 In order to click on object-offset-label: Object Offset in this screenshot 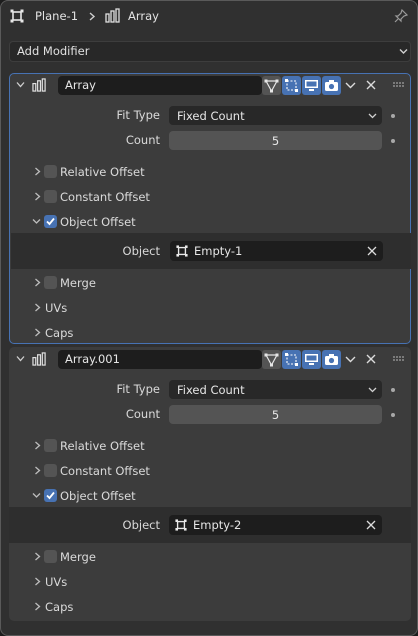, I will do `click(98, 222)`.